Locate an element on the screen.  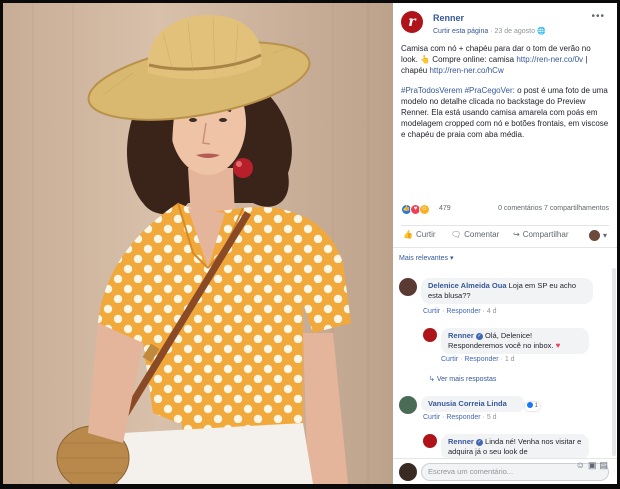
like-button: 👍 Curtir is located at coordinates (419, 234).